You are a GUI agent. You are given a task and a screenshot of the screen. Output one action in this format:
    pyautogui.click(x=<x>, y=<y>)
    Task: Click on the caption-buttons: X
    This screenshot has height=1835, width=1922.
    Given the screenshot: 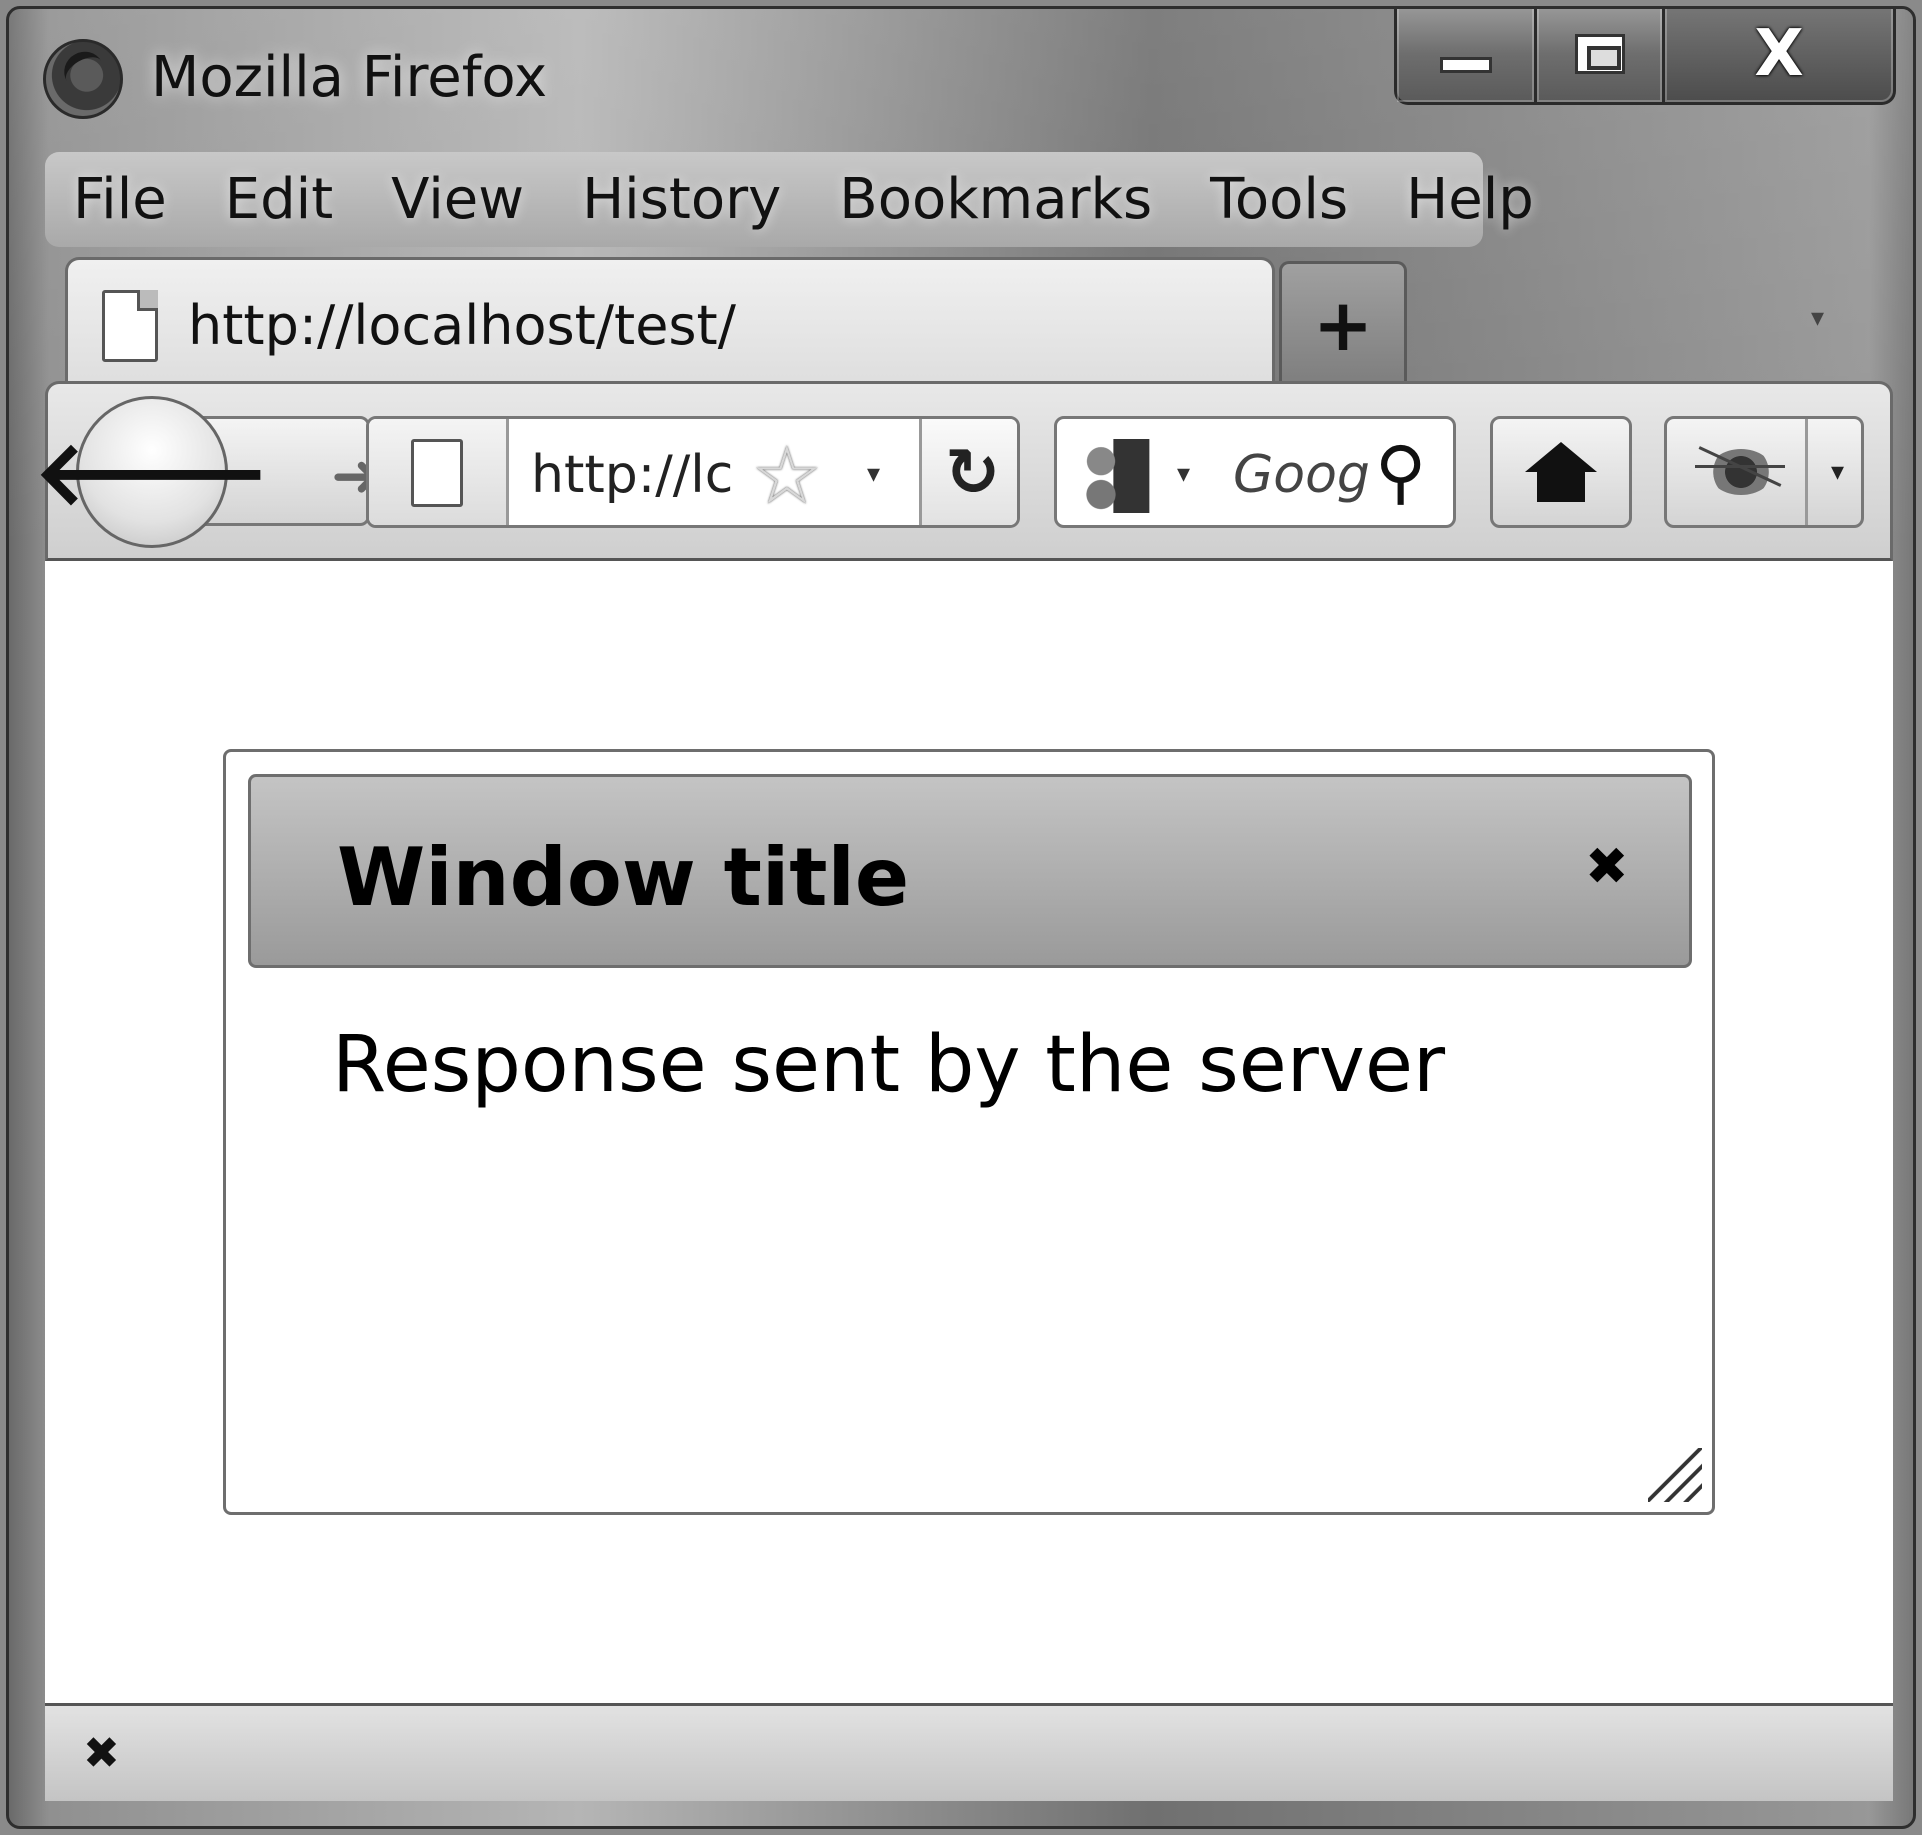 What is the action you would take?
    pyautogui.click(x=1645, y=57)
    